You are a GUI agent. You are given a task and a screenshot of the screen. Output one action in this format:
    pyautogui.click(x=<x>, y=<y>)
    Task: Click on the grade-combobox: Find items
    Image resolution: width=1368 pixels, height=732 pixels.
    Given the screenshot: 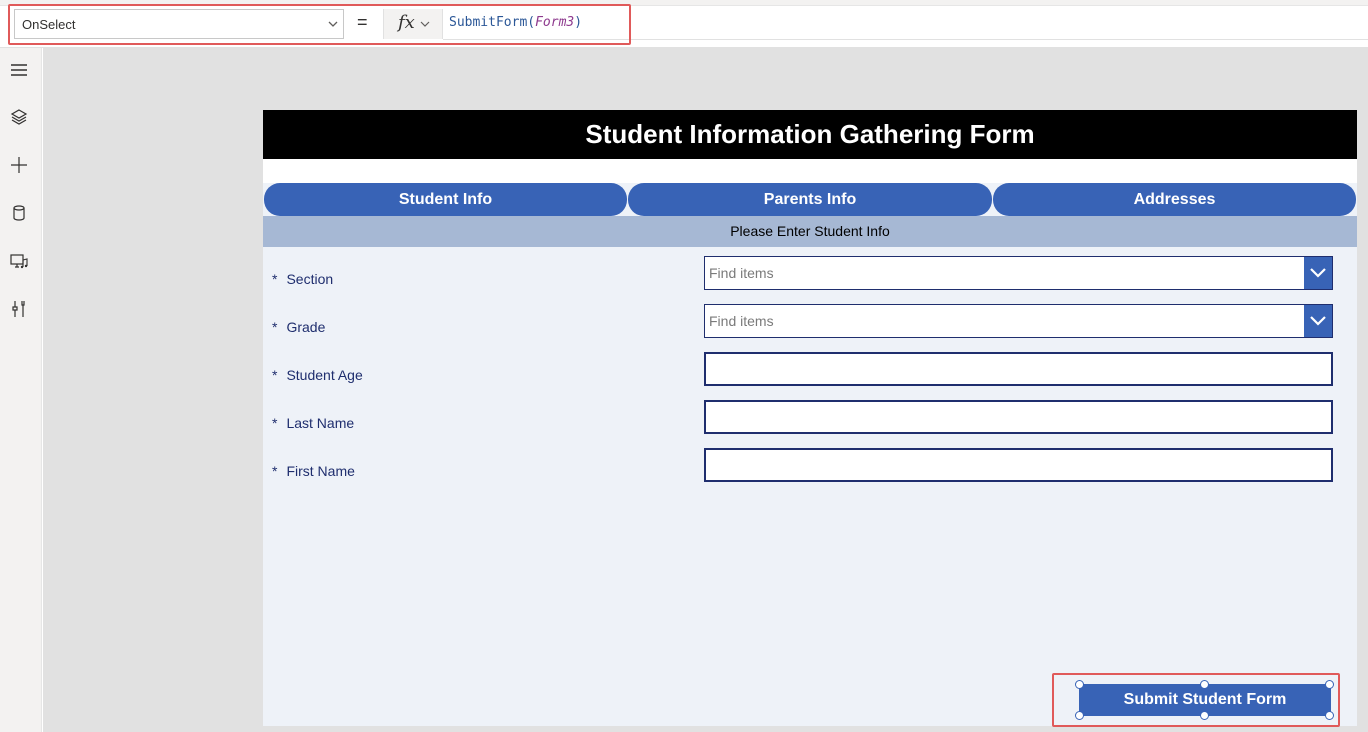 What is the action you would take?
    pyautogui.click(x=1018, y=321)
    